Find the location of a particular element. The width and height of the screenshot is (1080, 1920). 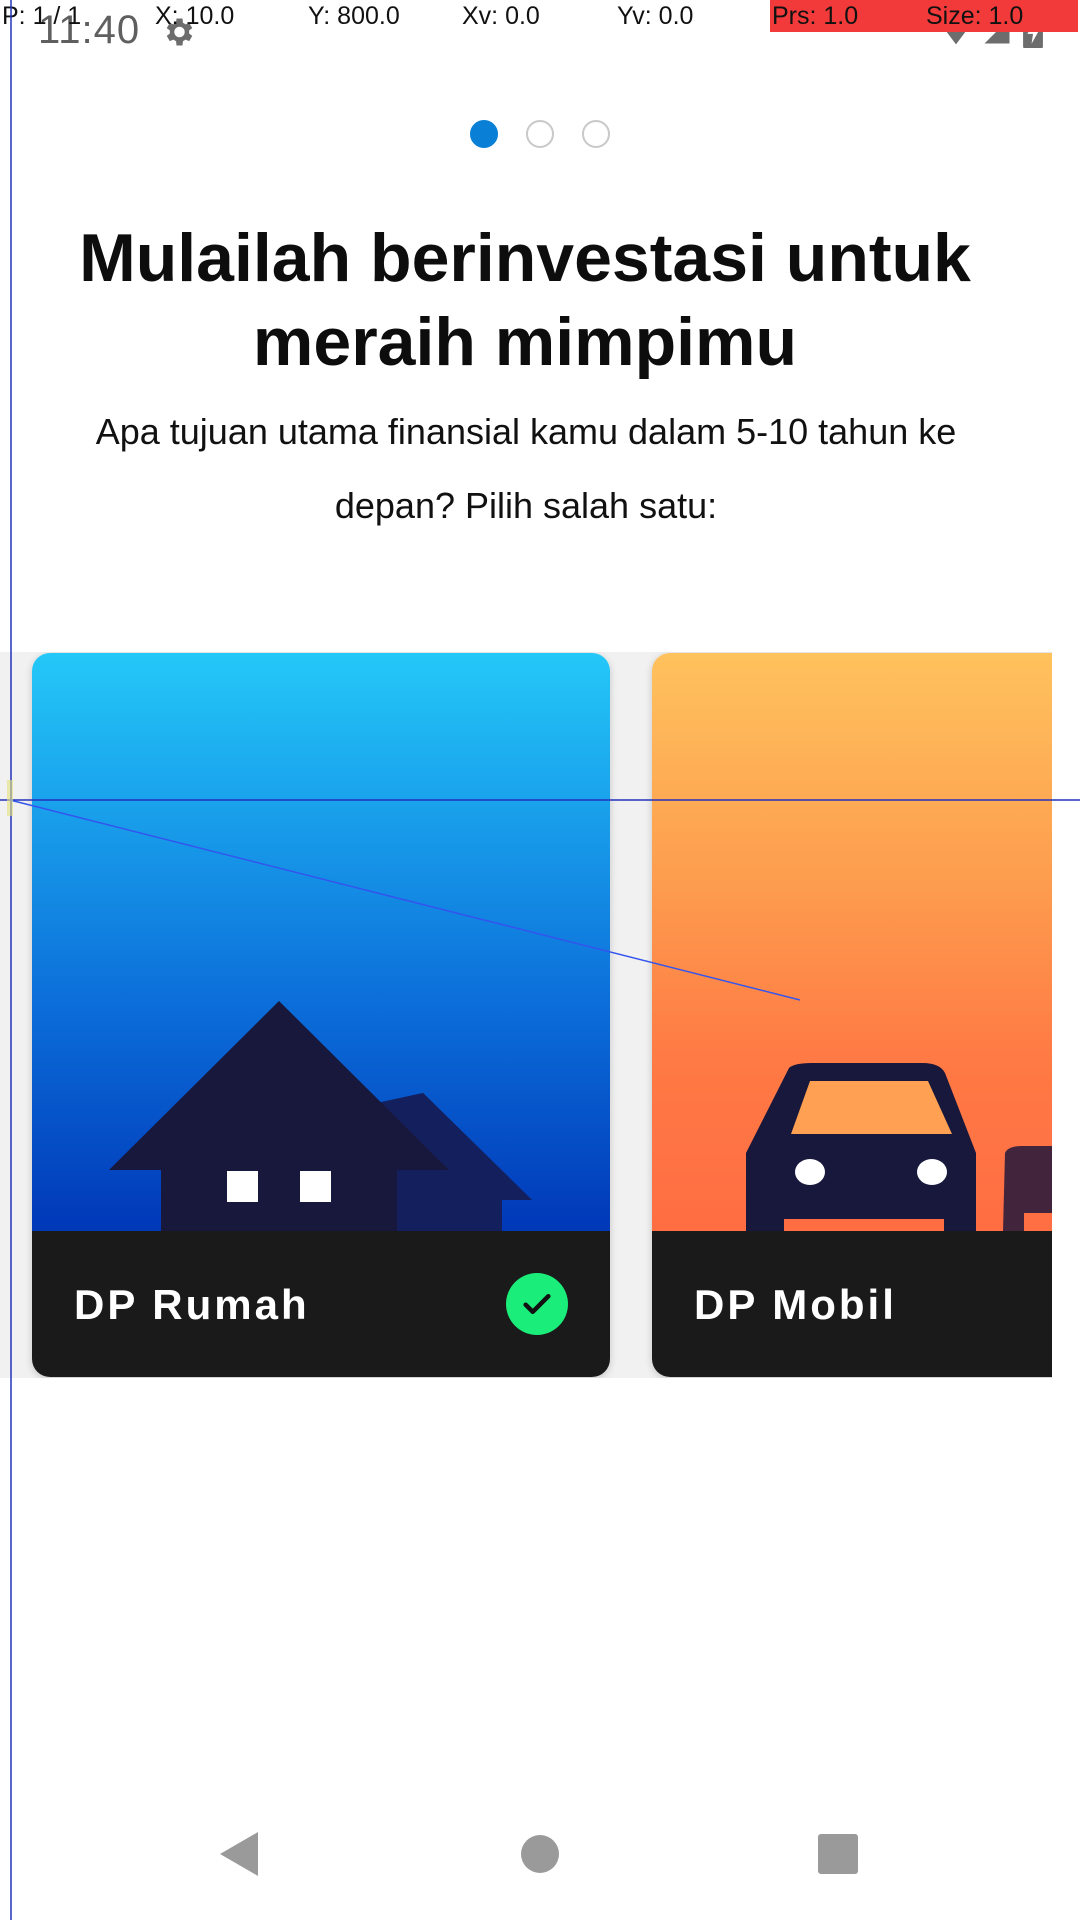

goal-card-dp-mobil: DP Mobil is located at coordinates (852, 1015).